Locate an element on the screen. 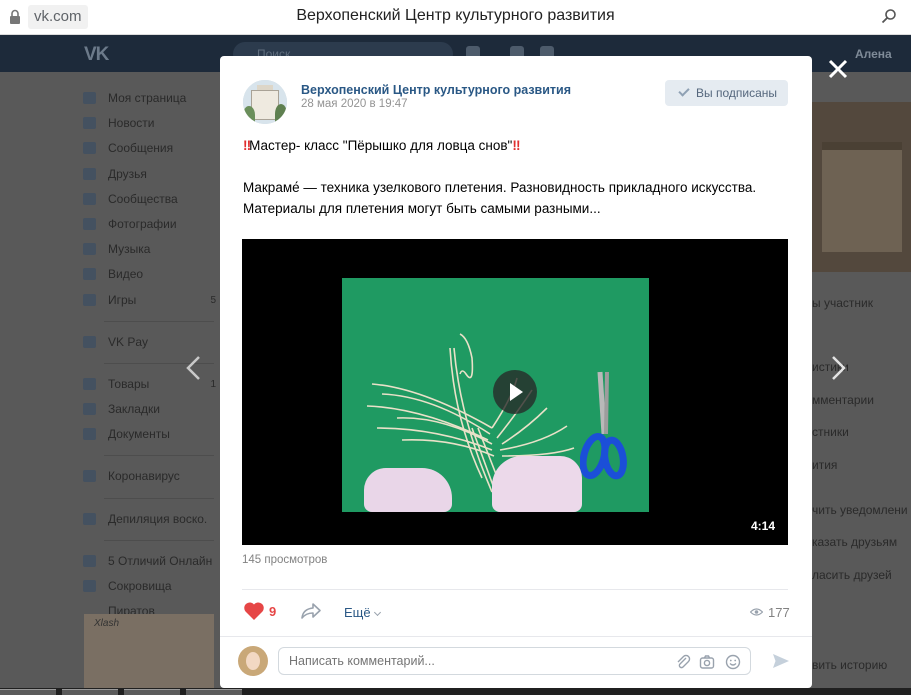  right-item-tell-friends: казать друзьям is located at coordinates (854, 542).